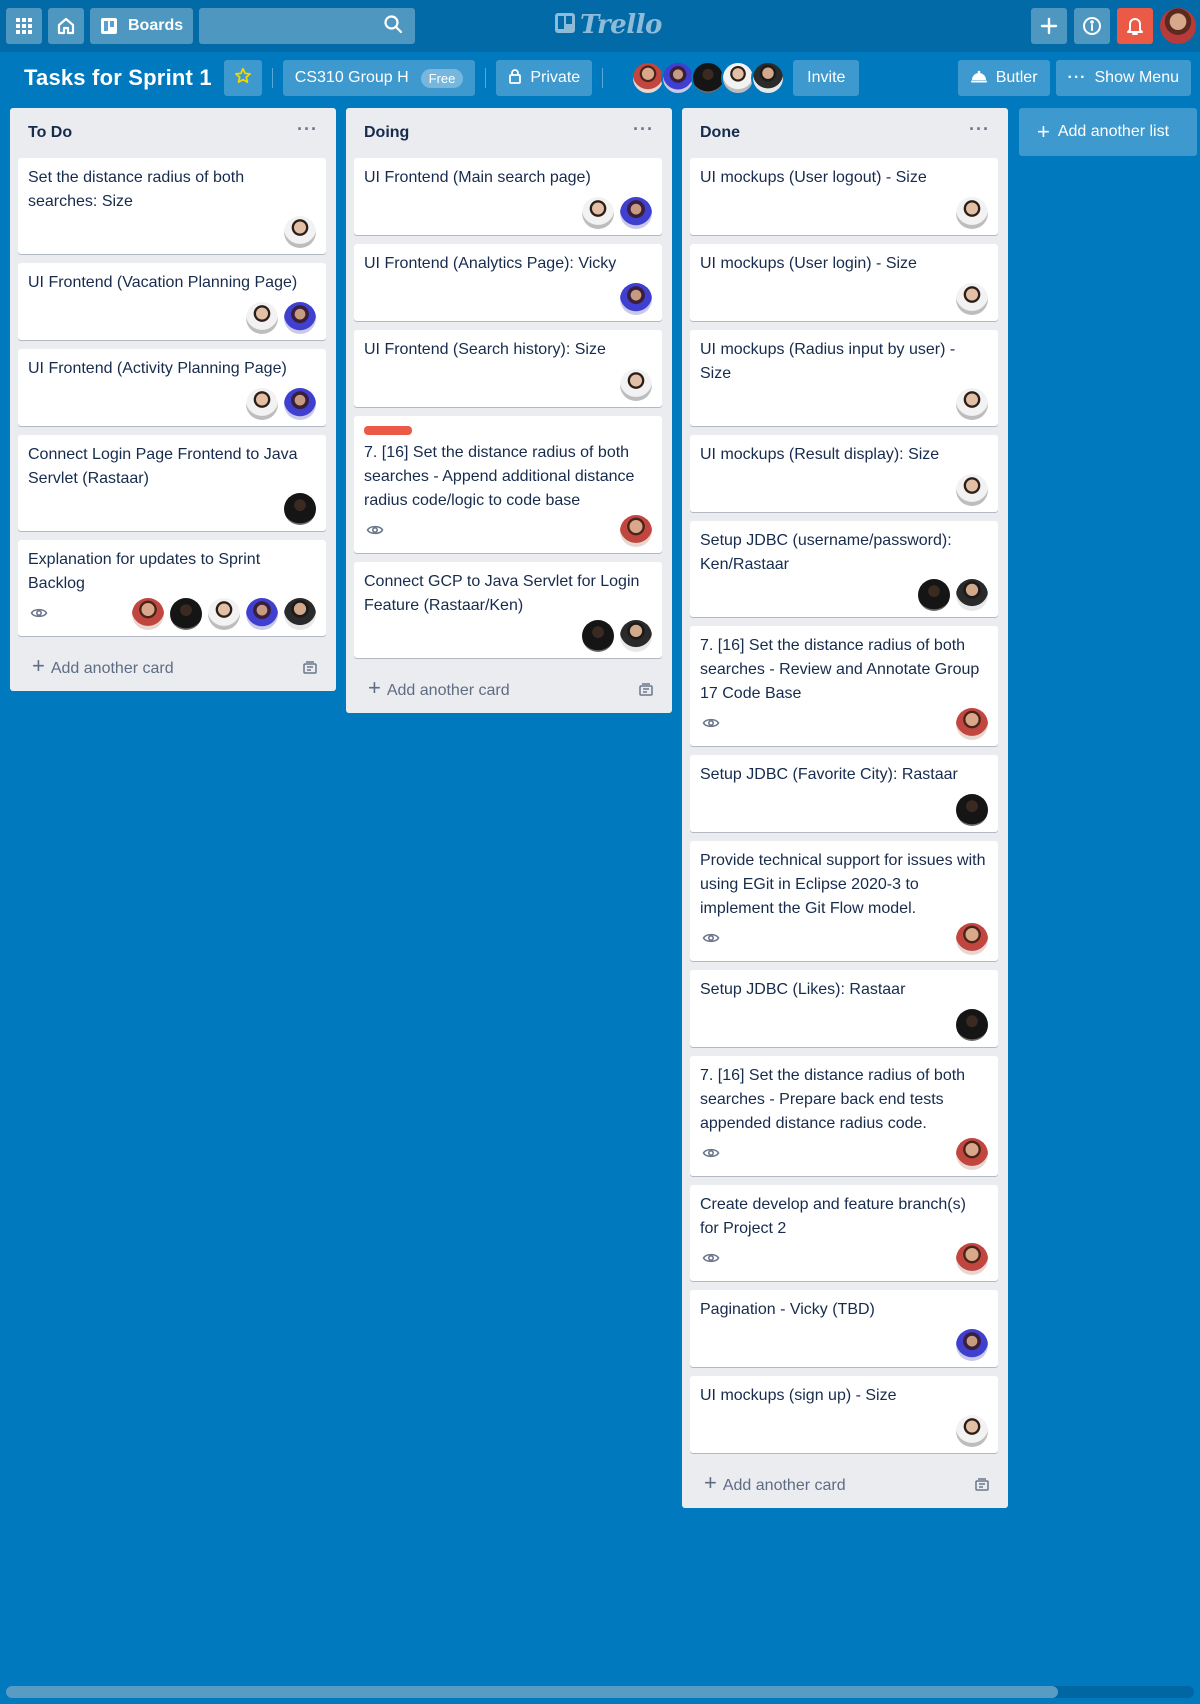  Describe the element at coordinates (1123, 78) in the screenshot. I see `show-menu-button: ··· Show Menu` at that location.